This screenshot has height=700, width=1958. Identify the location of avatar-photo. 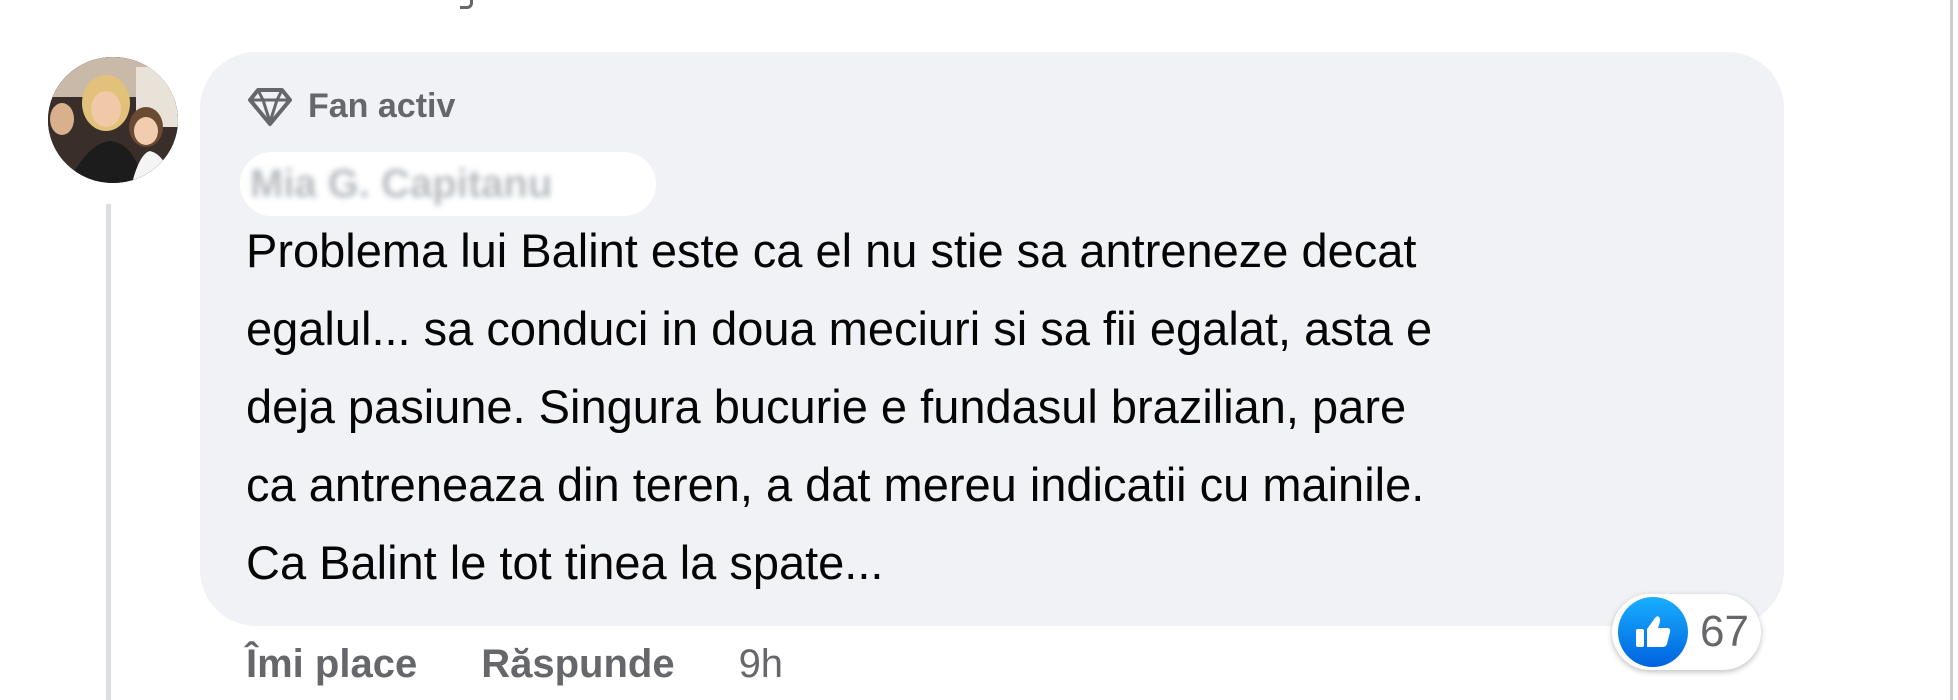
(113, 120).